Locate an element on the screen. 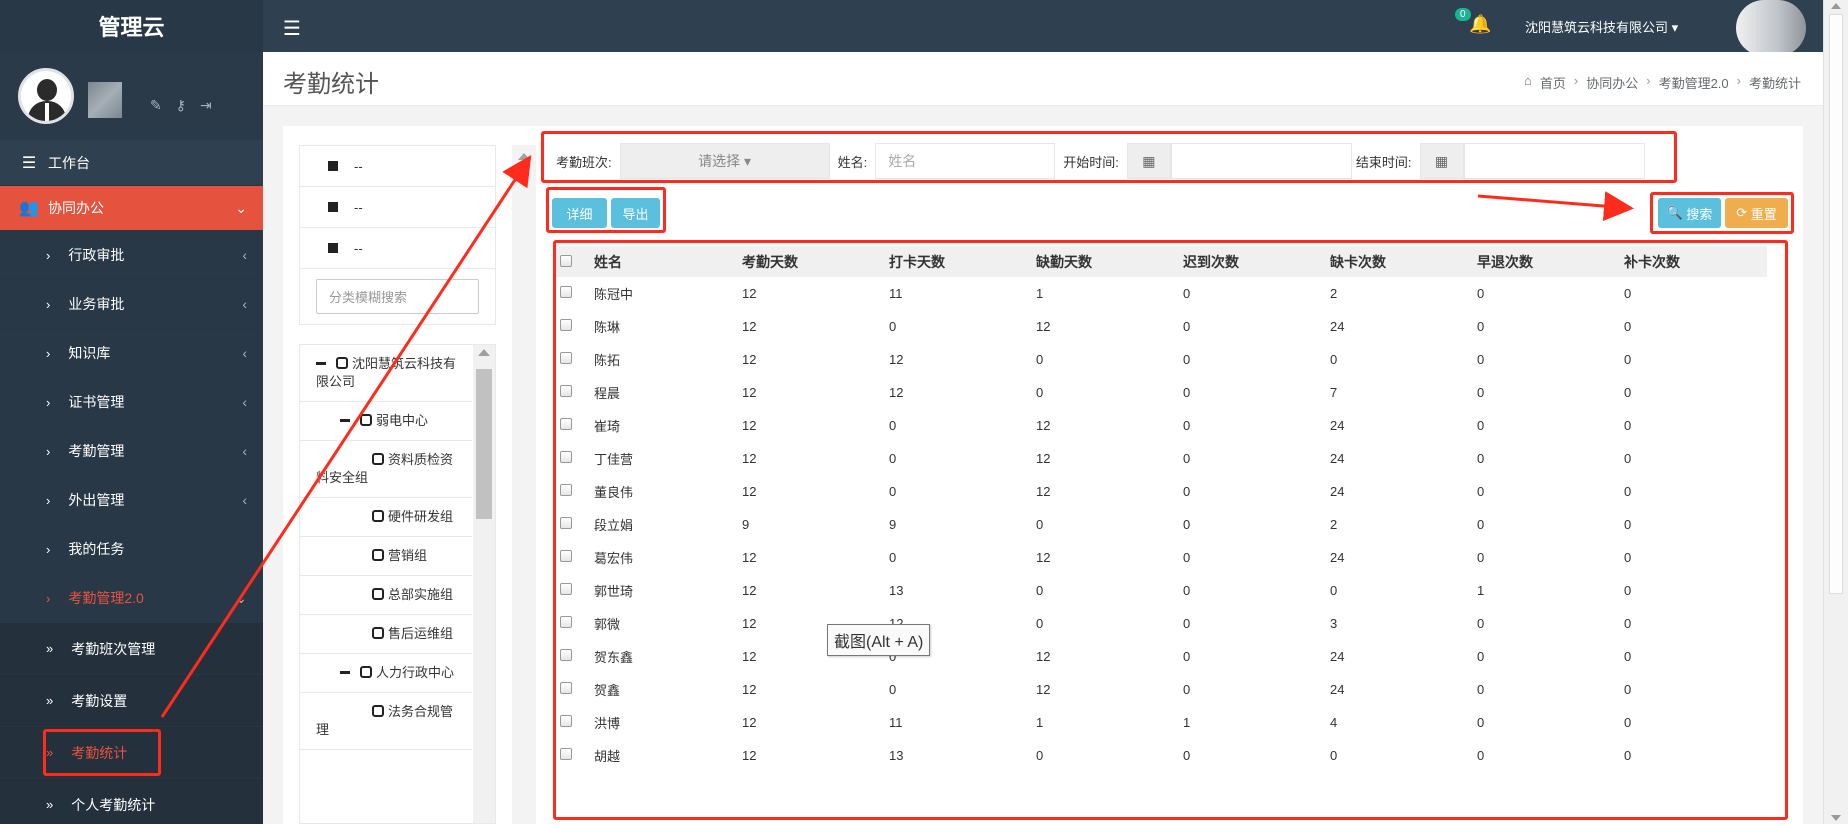  tree-node: 弱电中心 is located at coordinates (386, 421).